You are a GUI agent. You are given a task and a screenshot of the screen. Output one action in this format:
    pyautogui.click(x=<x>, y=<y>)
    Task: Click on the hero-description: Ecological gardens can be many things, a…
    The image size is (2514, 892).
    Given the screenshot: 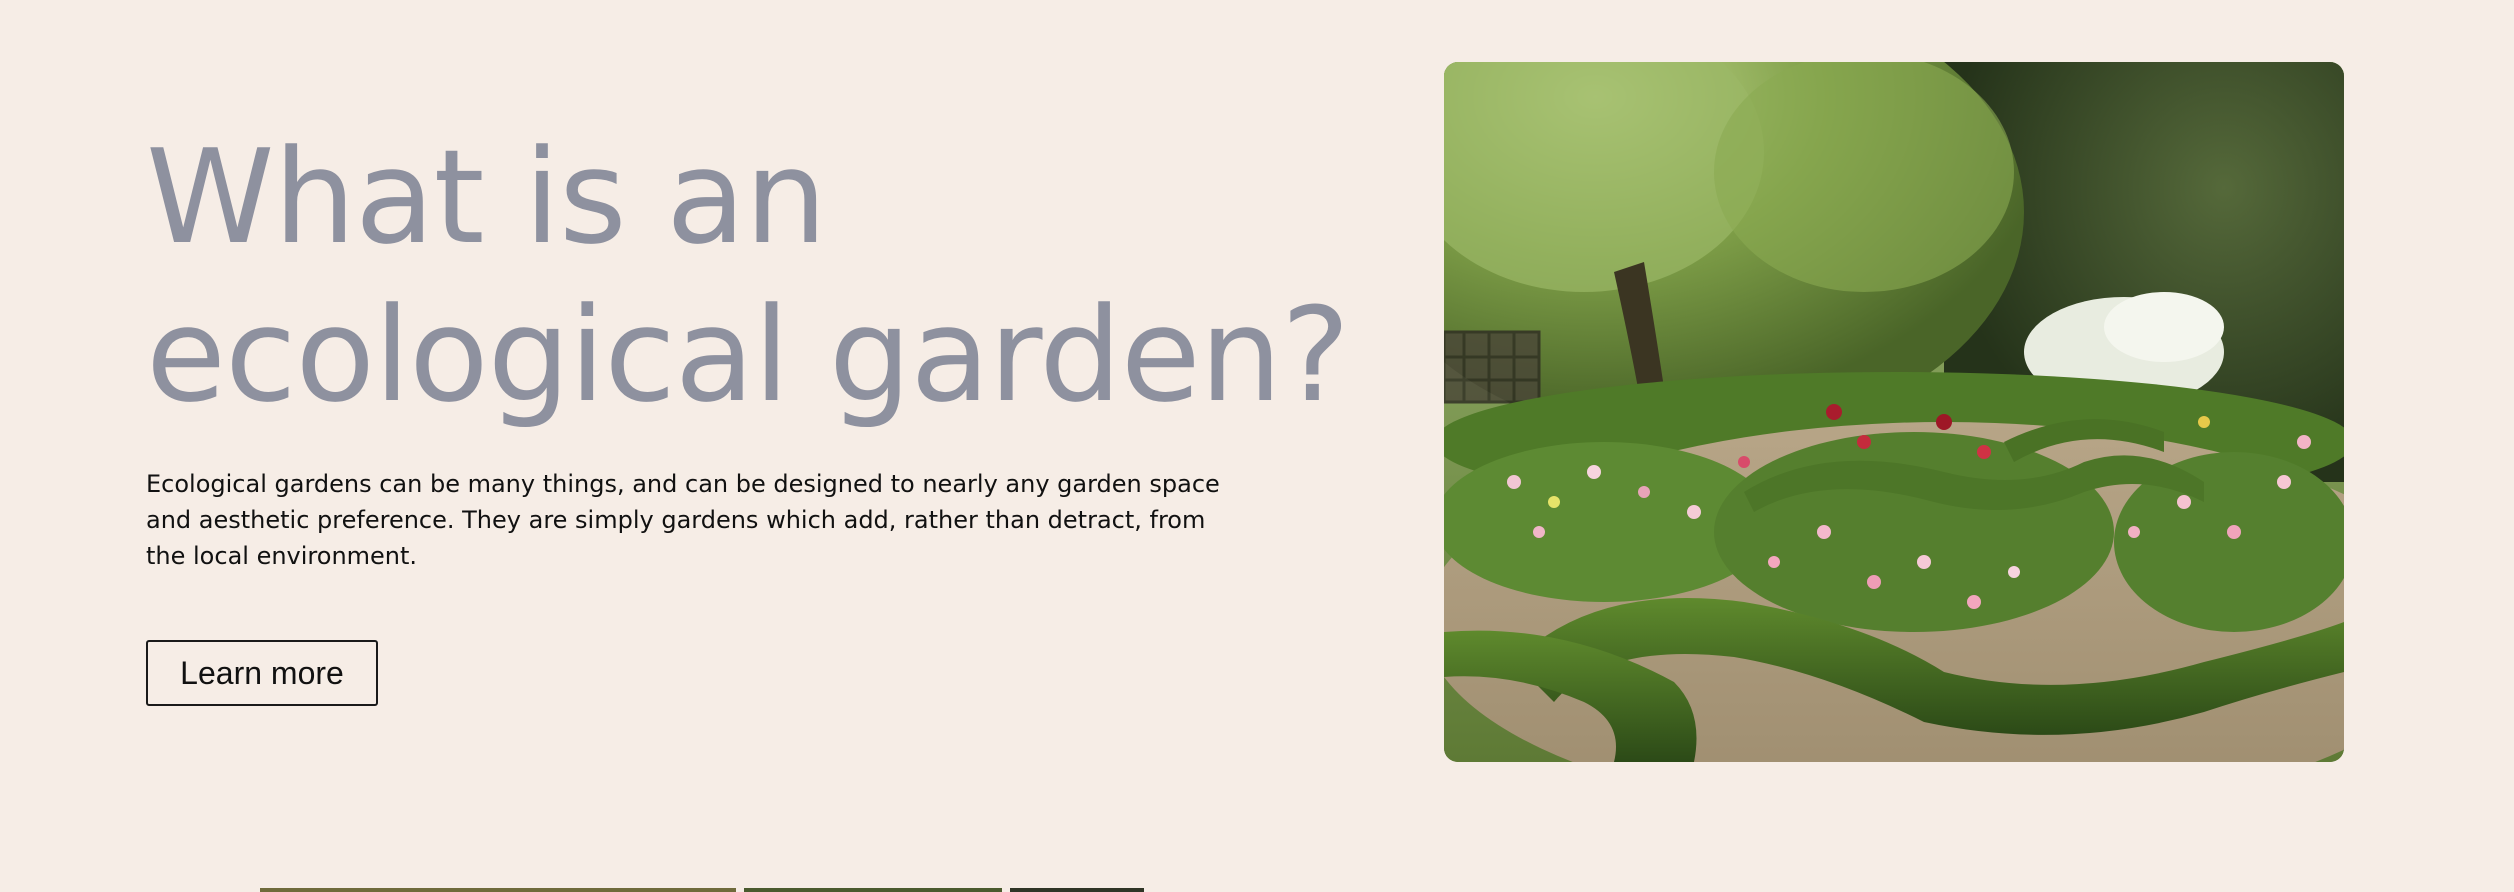 What is the action you would take?
    pyautogui.click(x=683, y=520)
    